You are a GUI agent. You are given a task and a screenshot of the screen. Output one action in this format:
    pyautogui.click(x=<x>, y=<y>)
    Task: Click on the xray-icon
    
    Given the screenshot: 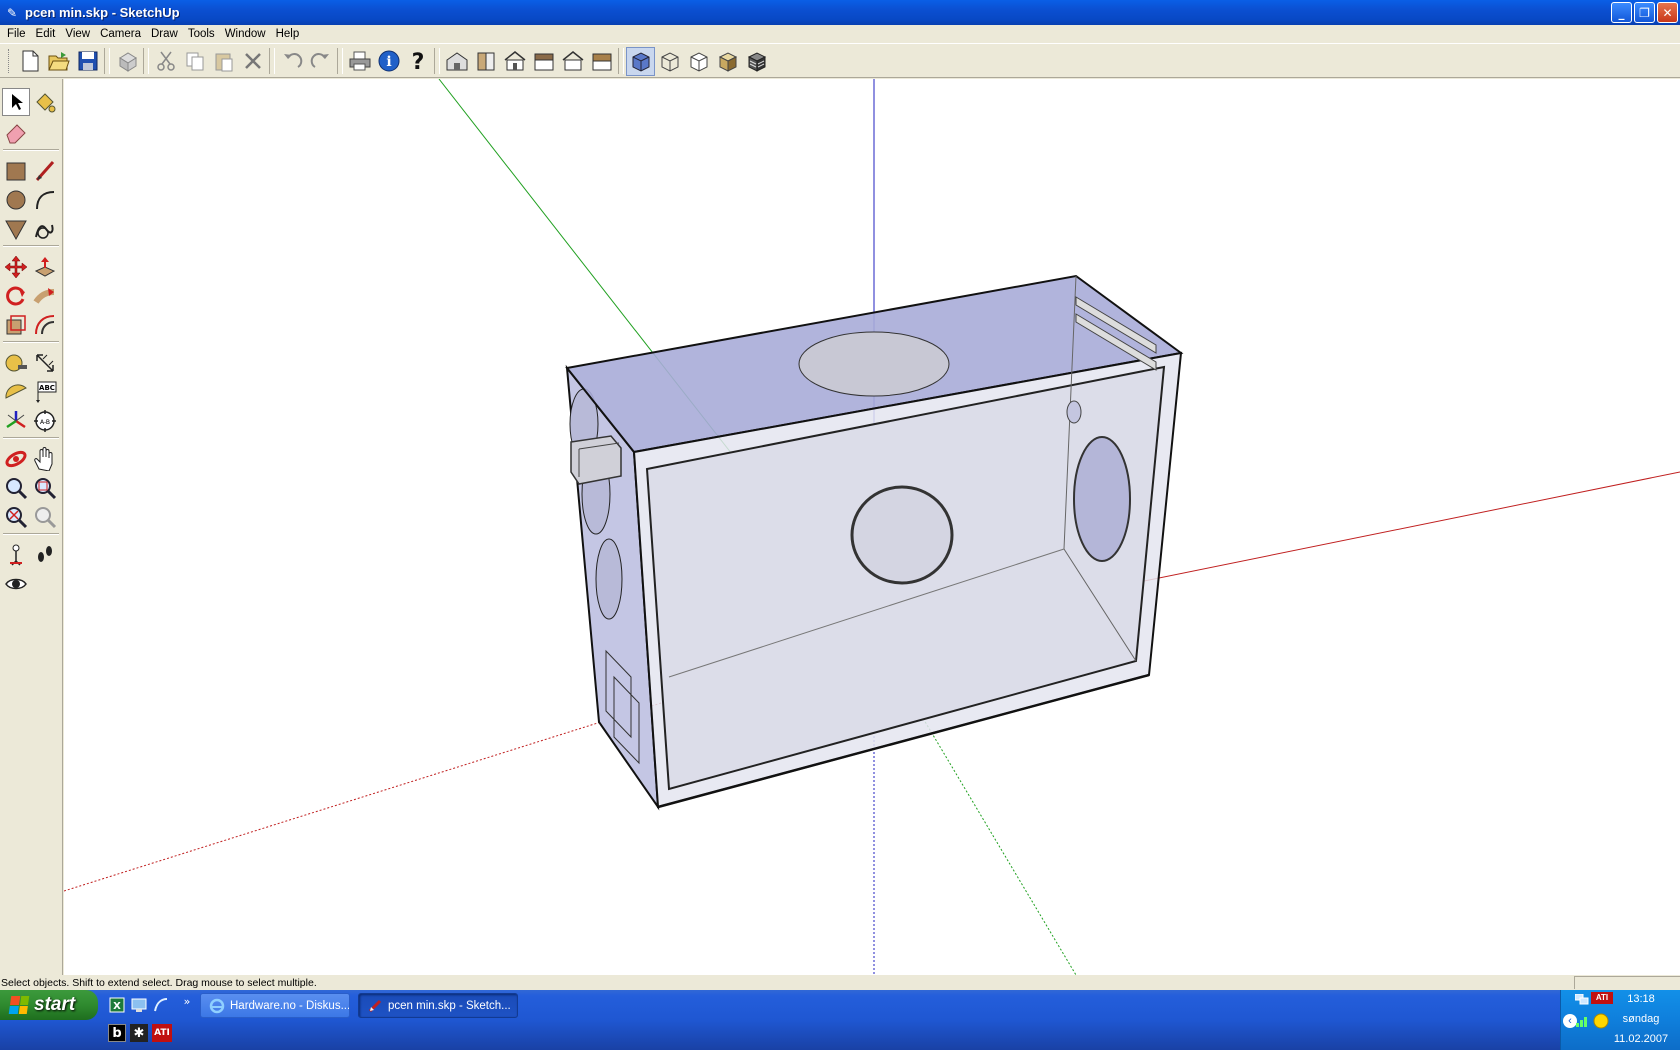 What is the action you would take?
    pyautogui.click(x=640, y=61)
    